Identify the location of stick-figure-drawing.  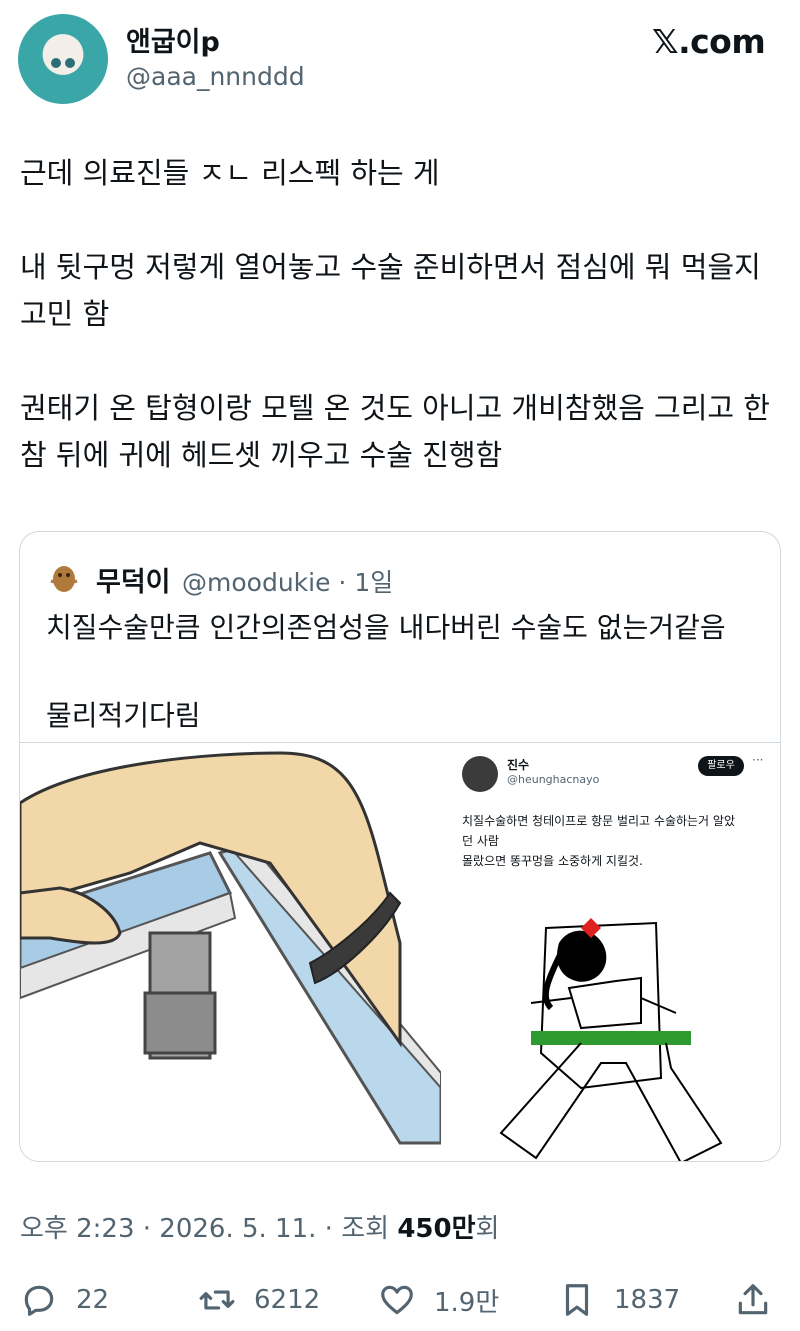
(611, 1039).